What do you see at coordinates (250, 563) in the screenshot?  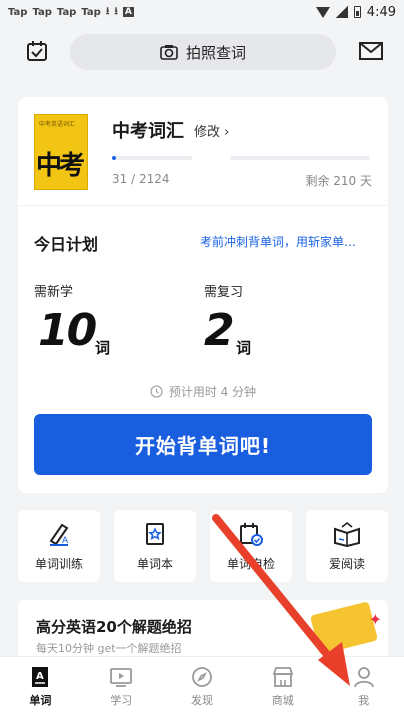 I see `tile-label: 单词自检` at bounding box center [250, 563].